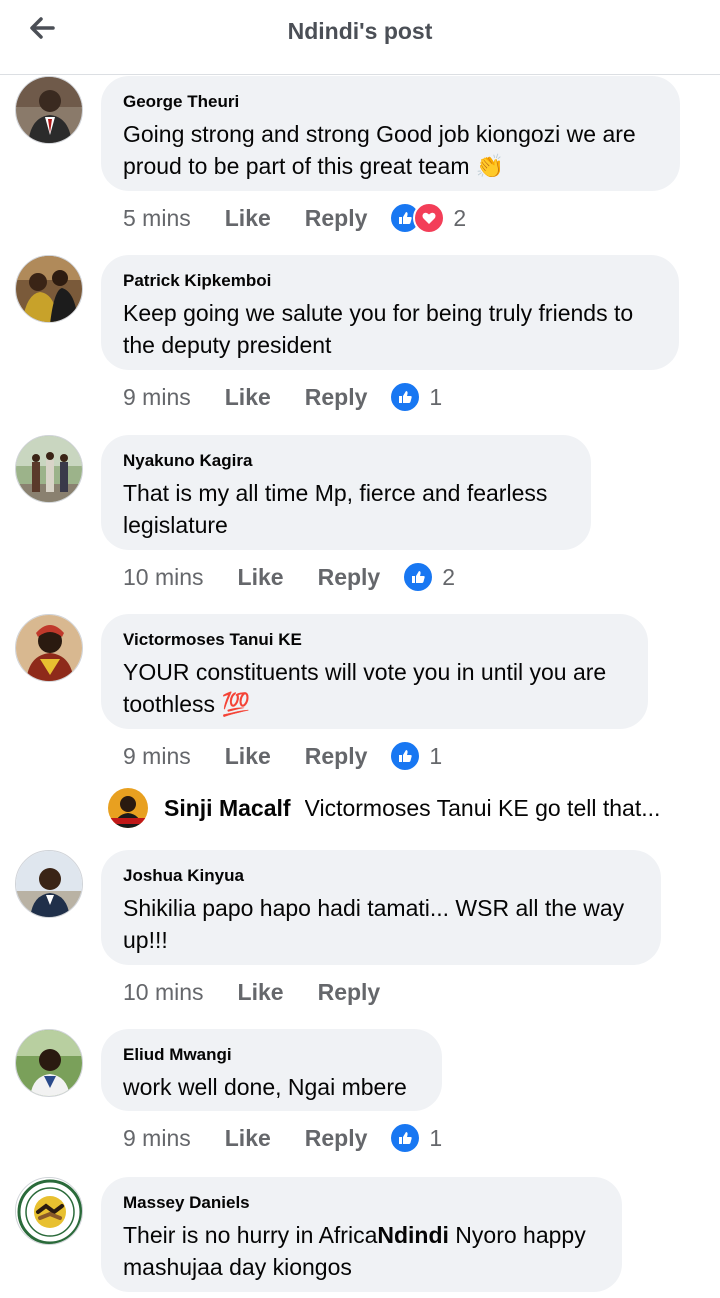  Describe the element at coordinates (265, 1087) in the screenshot. I see `comment-text: work well done, Ngai mbere` at that location.